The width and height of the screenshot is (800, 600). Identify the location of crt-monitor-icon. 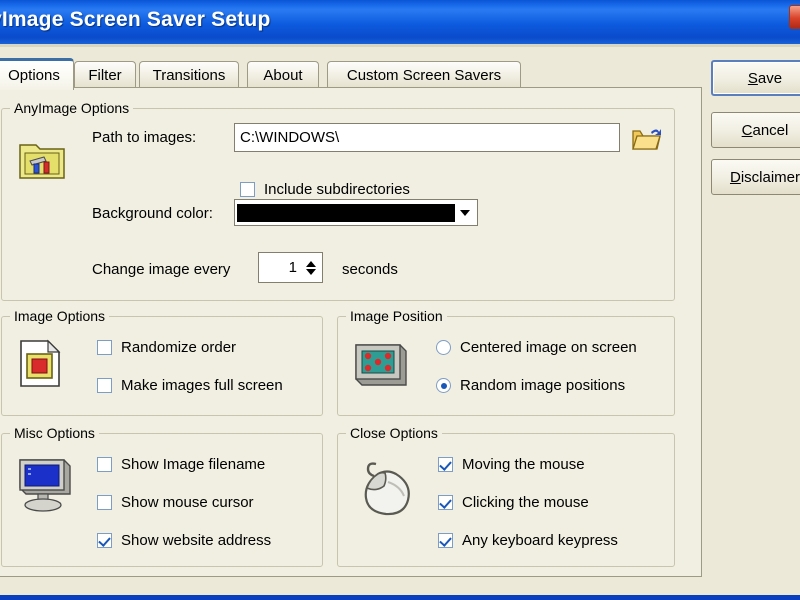
(45, 487).